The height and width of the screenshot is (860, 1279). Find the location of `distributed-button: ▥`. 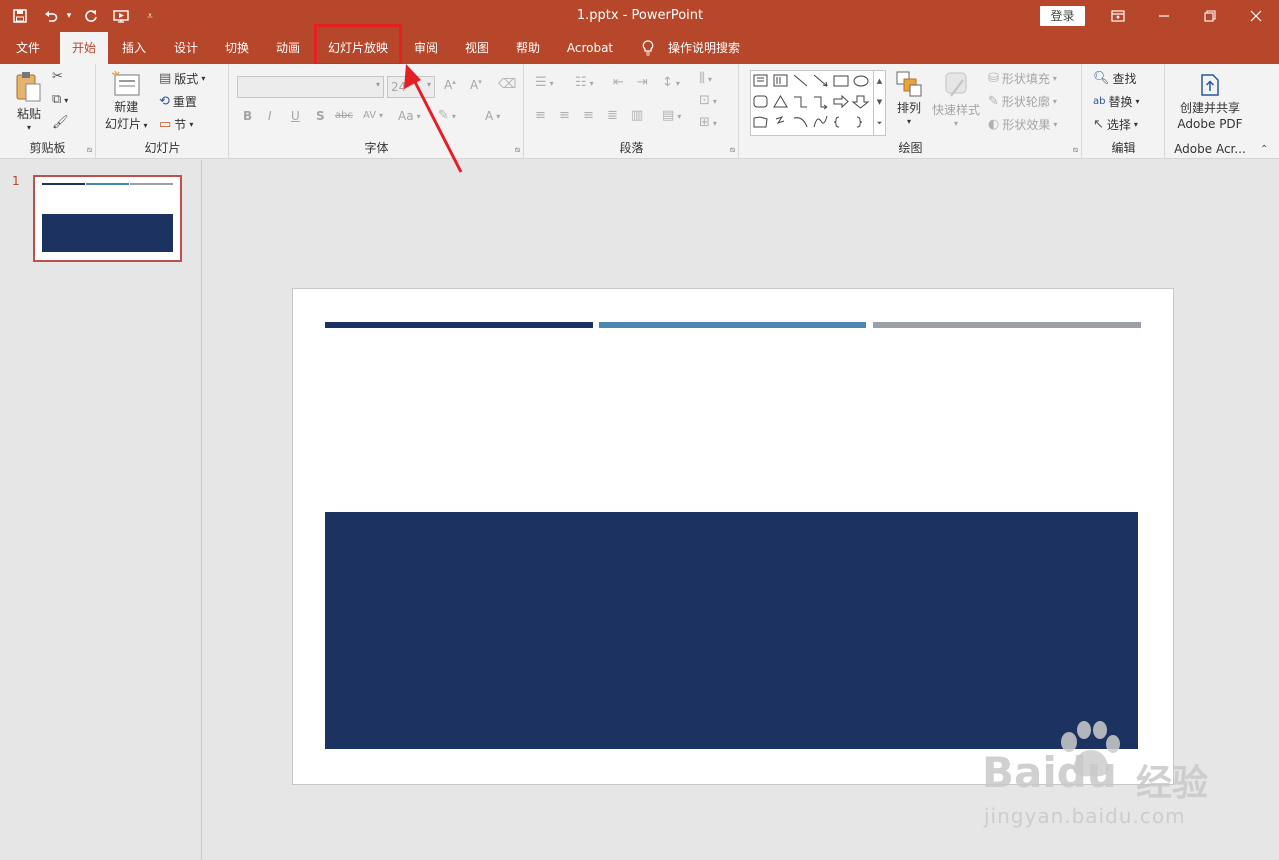

distributed-button: ▥ is located at coordinates (637, 116).